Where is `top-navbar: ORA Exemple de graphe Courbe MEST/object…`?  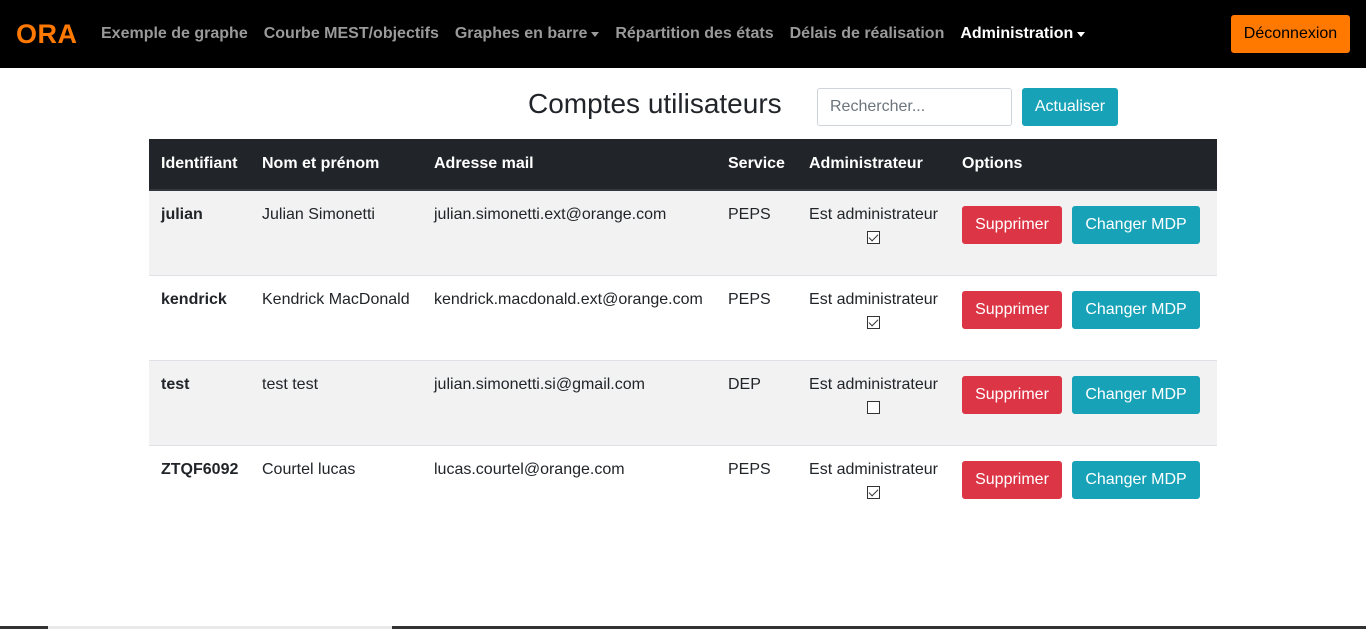
top-navbar: ORA Exemple de graphe Courbe MEST/object… is located at coordinates (683, 34).